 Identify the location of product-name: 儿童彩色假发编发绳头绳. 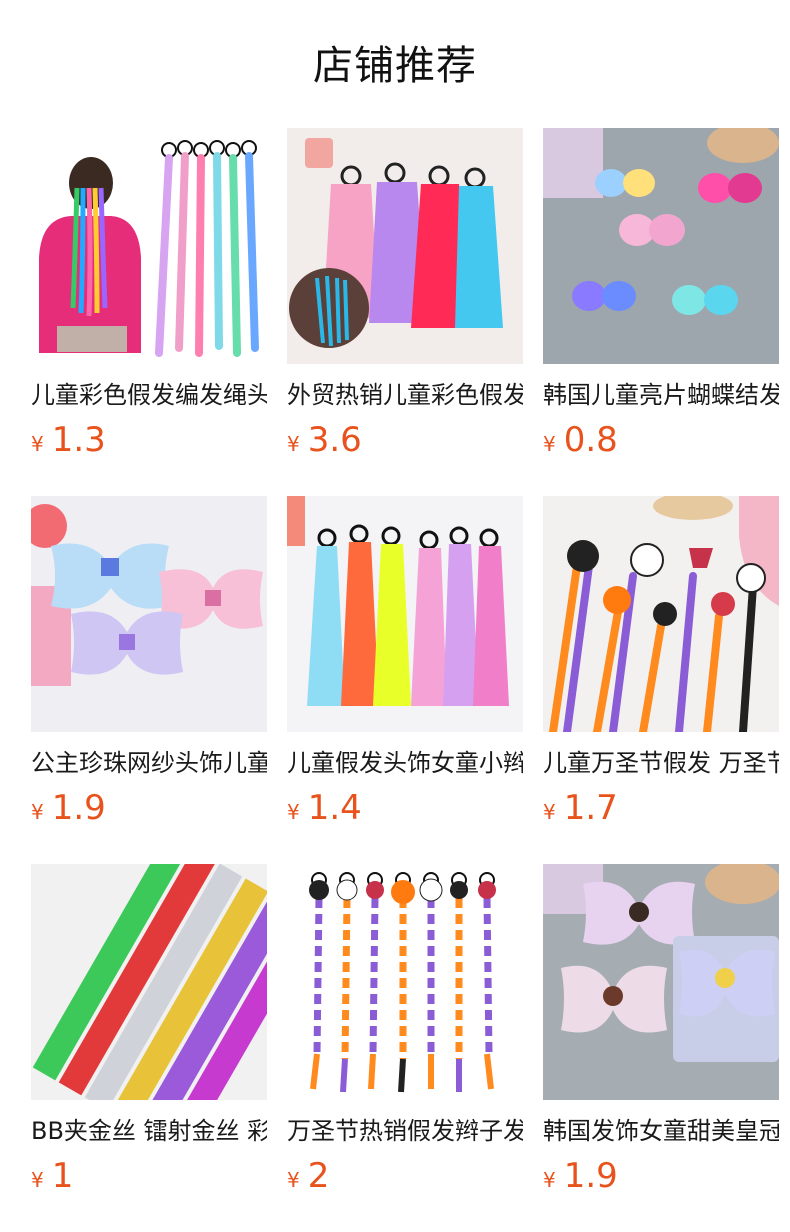
(149, 395).